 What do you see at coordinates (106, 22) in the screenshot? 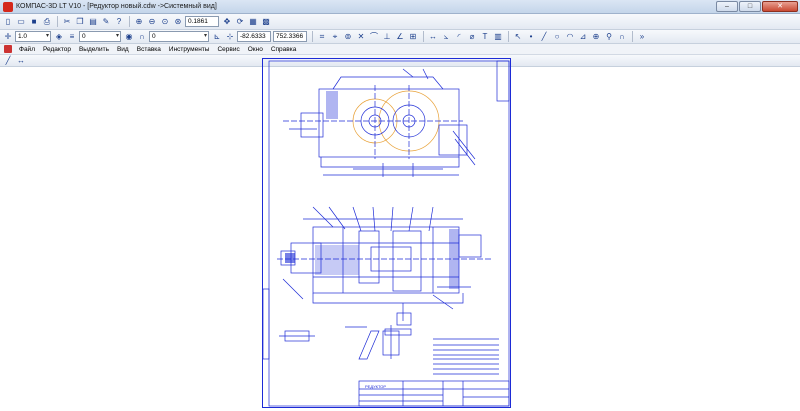
I see `properties-icon: ✎` at bounding box center [106, 22].